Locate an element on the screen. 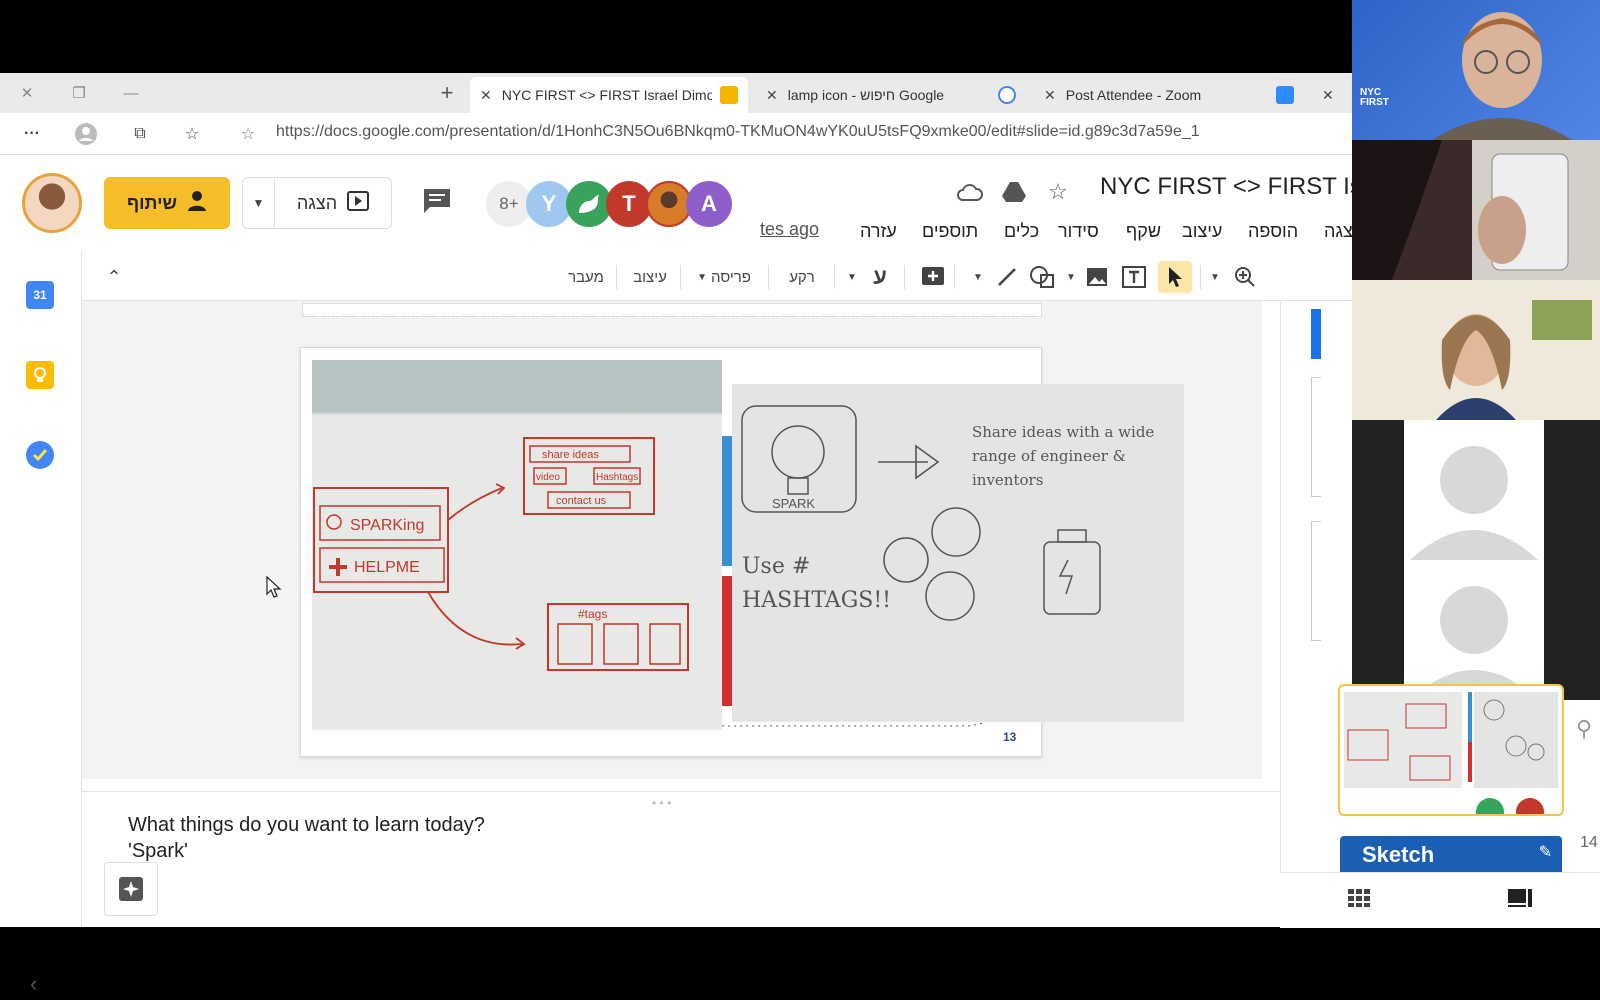 This screenshot has height=1000, width=1600. zoom-dropdown-icon: ▼ is located at coordinates (1215, 277).